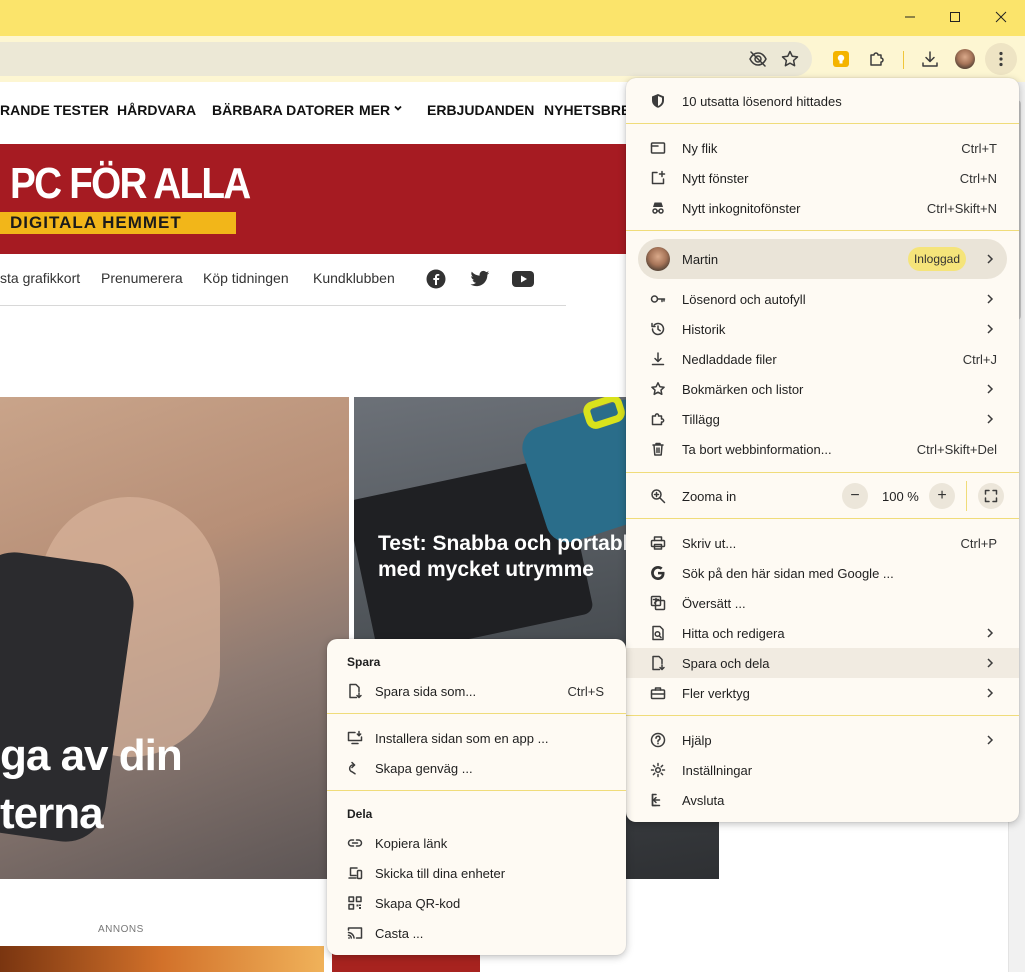 This screenshot has height=972, width=1025. What do you see at coordinates (355, 691) in the screenshot?
I see `save-page-icon` at bounding box center [355, 691].